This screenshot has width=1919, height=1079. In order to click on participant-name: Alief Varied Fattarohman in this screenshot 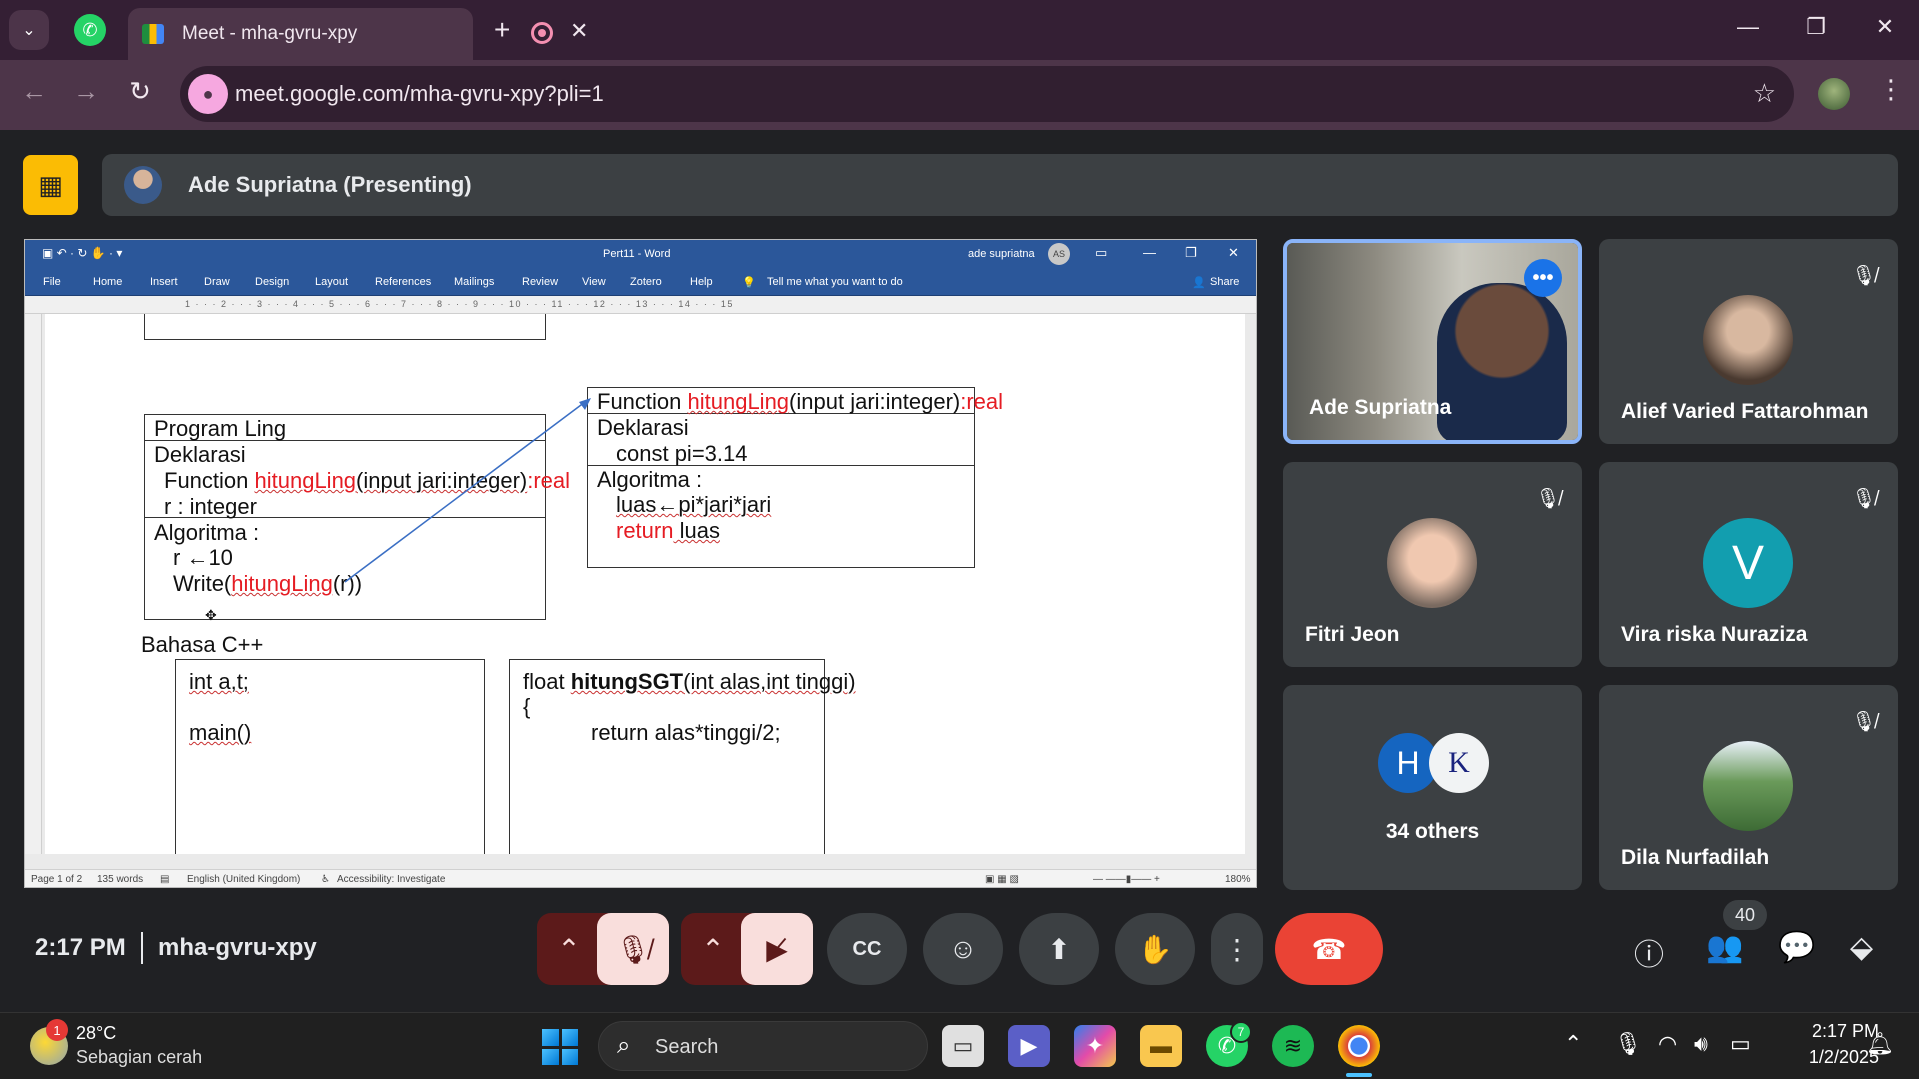, I will do `click(1745, 411)`.